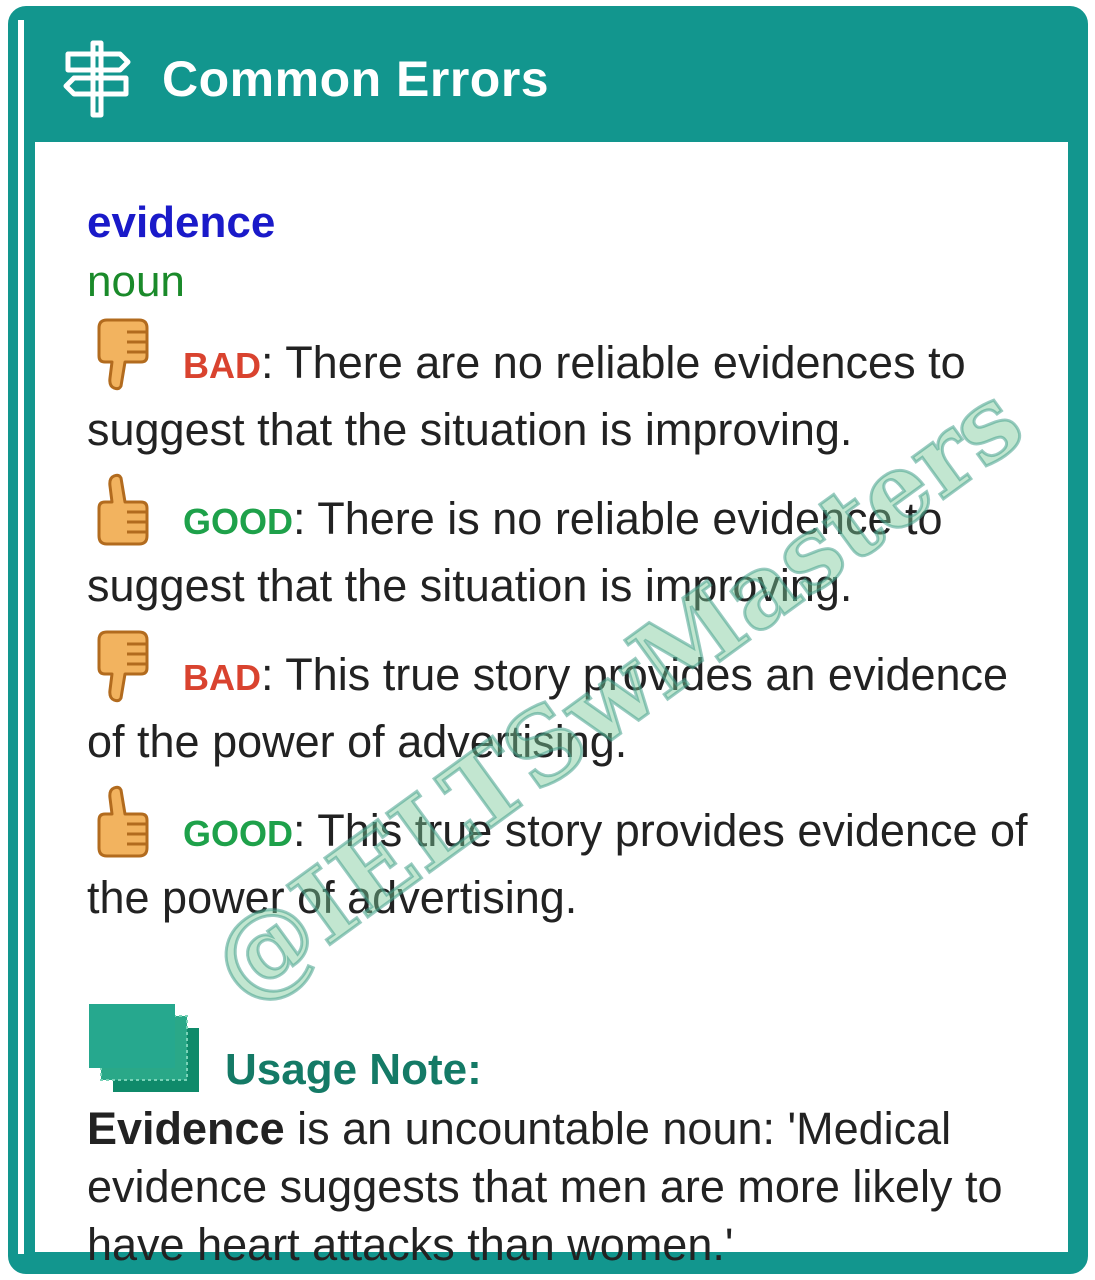 This screenshot has width=1095, height=1280. I want to click on usage-note-title: Usage Note:, so click(353, 1069).